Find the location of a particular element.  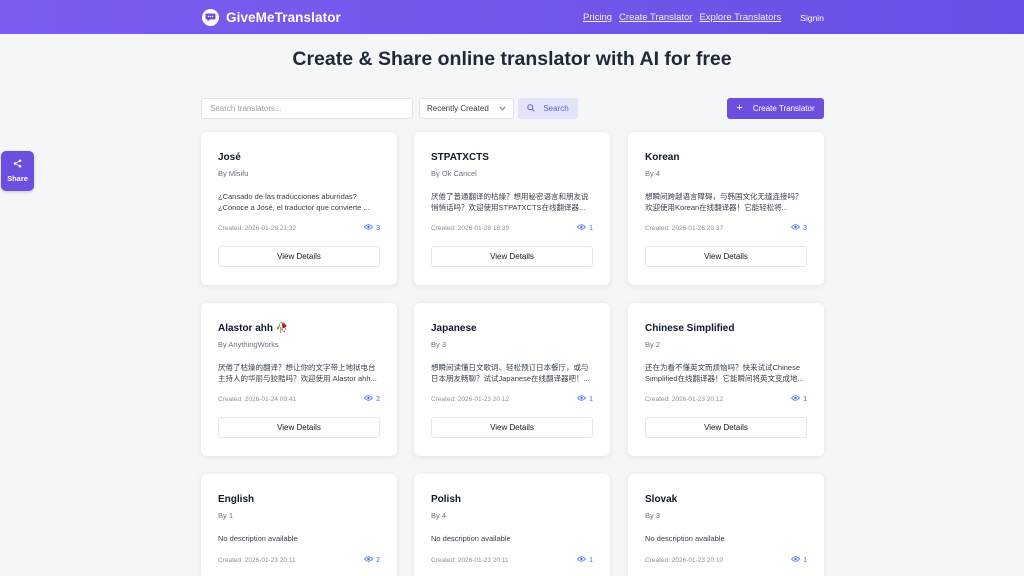

card-created-date: Created: 2026-01-24 09:41 is located at coordinates (257, 399).